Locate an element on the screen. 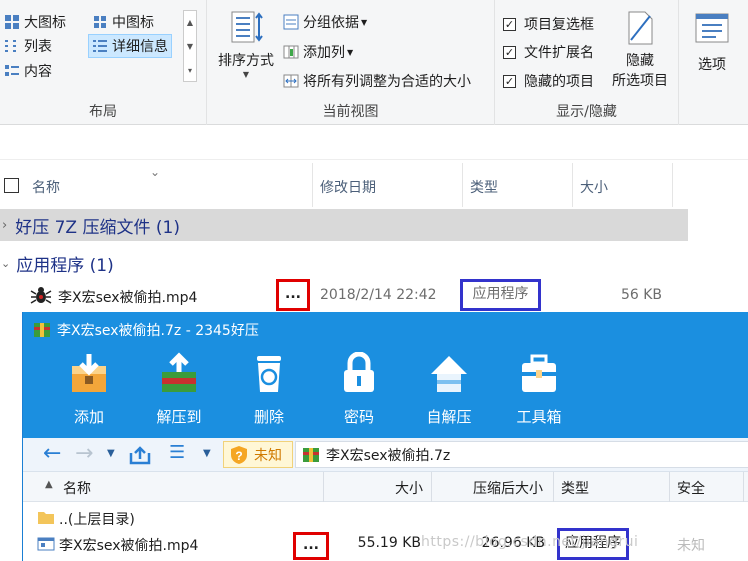 This screenshot has width=748, height=561. large-icons-icon is located at coordinates (12, 22).